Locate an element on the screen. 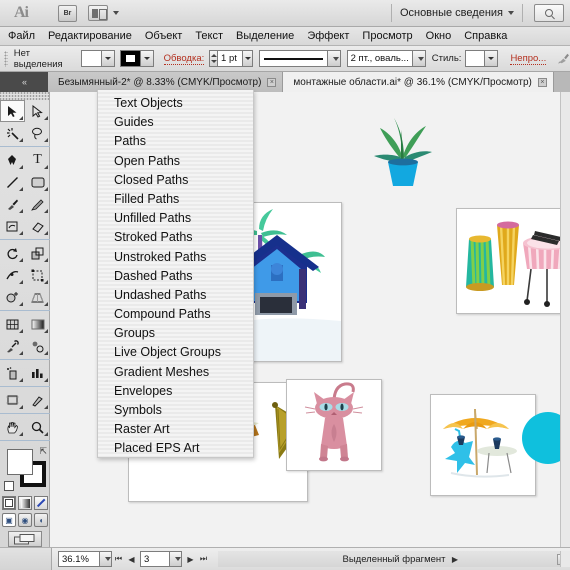  stroke-weight-stepper is located at coordinates (214, 58).